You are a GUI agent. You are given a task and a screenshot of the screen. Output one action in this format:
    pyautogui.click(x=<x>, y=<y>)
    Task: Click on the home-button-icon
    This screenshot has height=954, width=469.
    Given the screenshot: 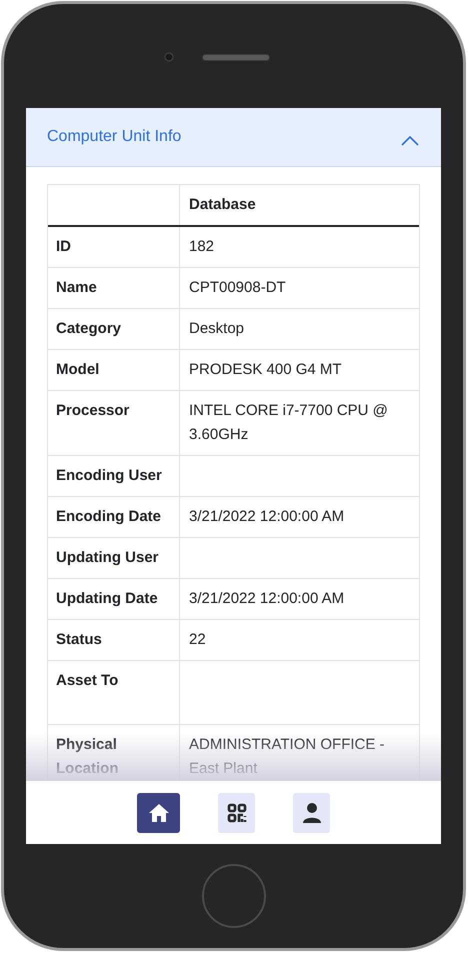 What is the action you would take?
    pyautogui.click(x=233, y=896)
    